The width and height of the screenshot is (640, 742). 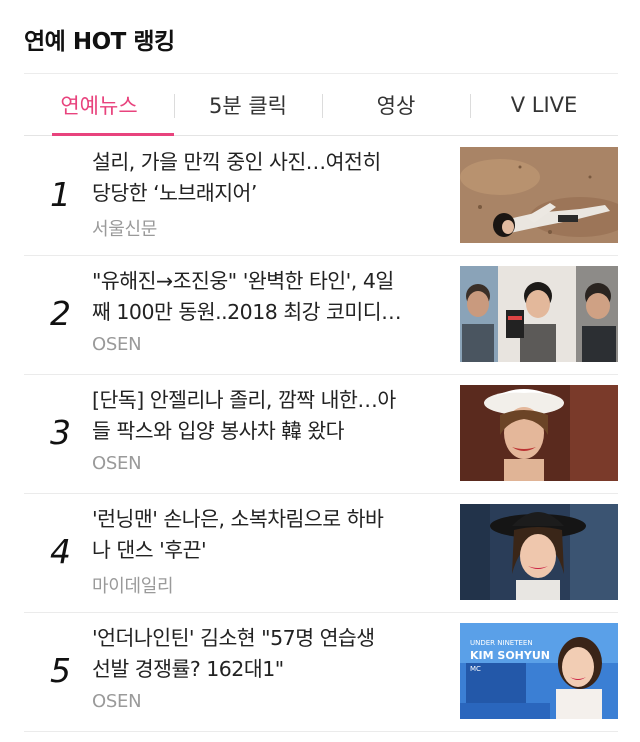 I want to click on tab-vlive: V LIVE, so click(x=544, y=104).